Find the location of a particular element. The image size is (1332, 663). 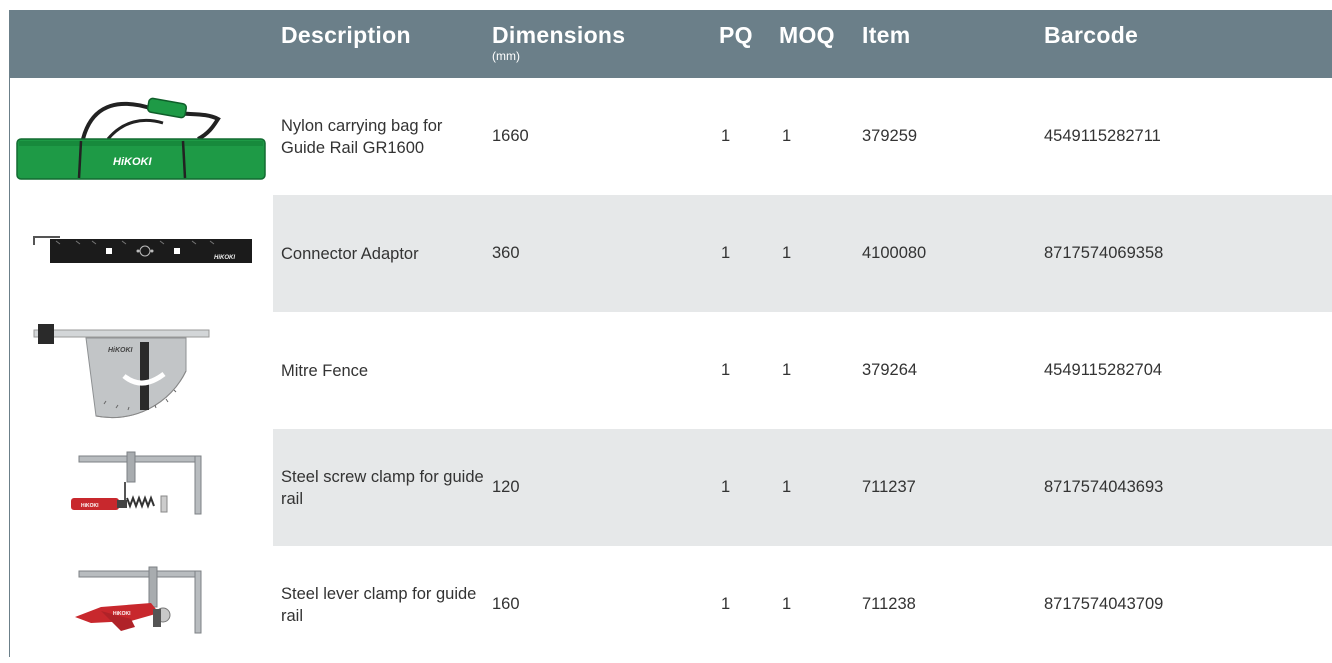

dimensions-cell: 120 is located at coordinates (506, 487).